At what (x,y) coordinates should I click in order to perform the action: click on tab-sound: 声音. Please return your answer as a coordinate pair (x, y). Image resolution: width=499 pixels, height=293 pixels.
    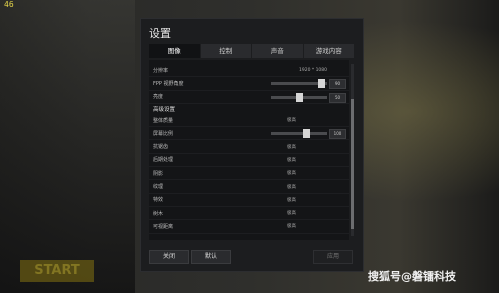
    Looking at the image, I should click on (278, 51).